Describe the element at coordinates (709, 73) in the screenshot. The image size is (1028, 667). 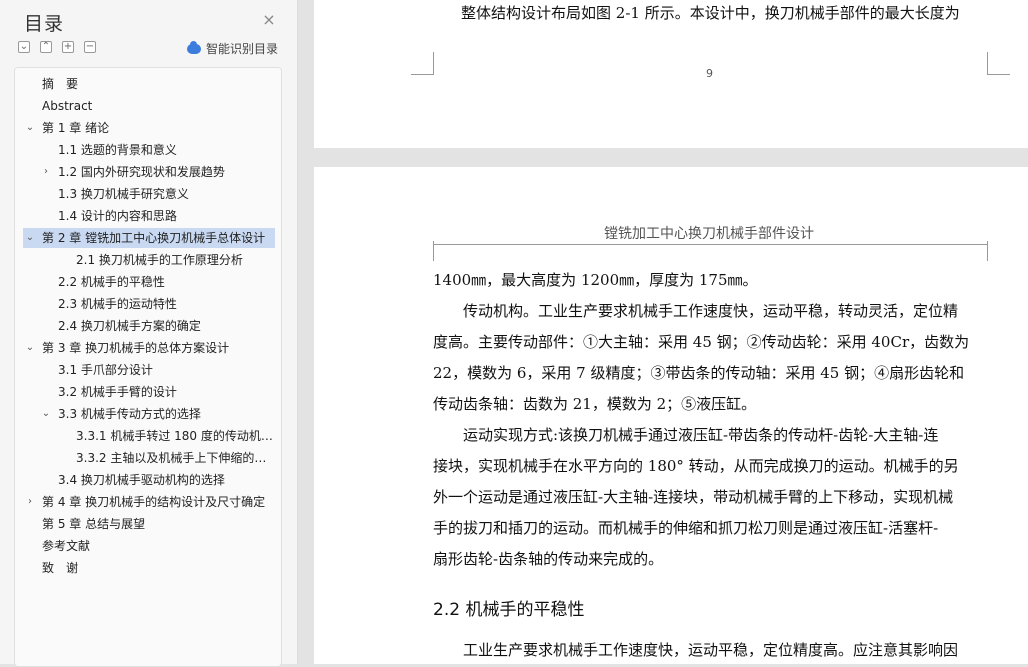
I see `page-number: 9` at that location.